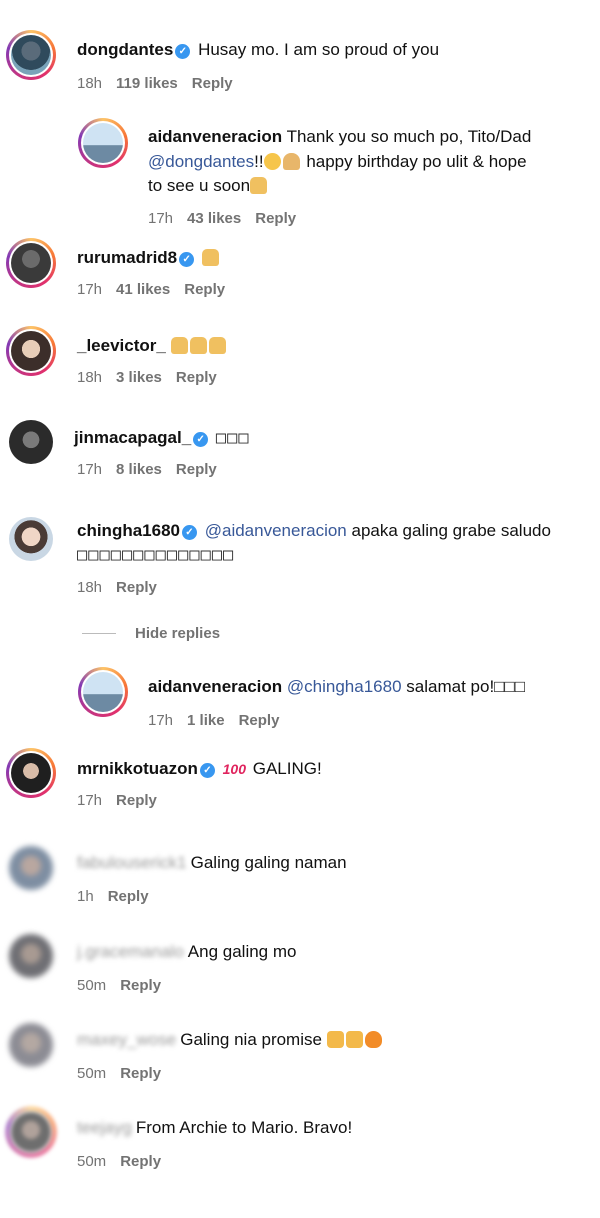 The height and width of the screenshot is (1218, 600). I want to click on comment-meta: 17h 43 likes Reply, so click(229, 218).